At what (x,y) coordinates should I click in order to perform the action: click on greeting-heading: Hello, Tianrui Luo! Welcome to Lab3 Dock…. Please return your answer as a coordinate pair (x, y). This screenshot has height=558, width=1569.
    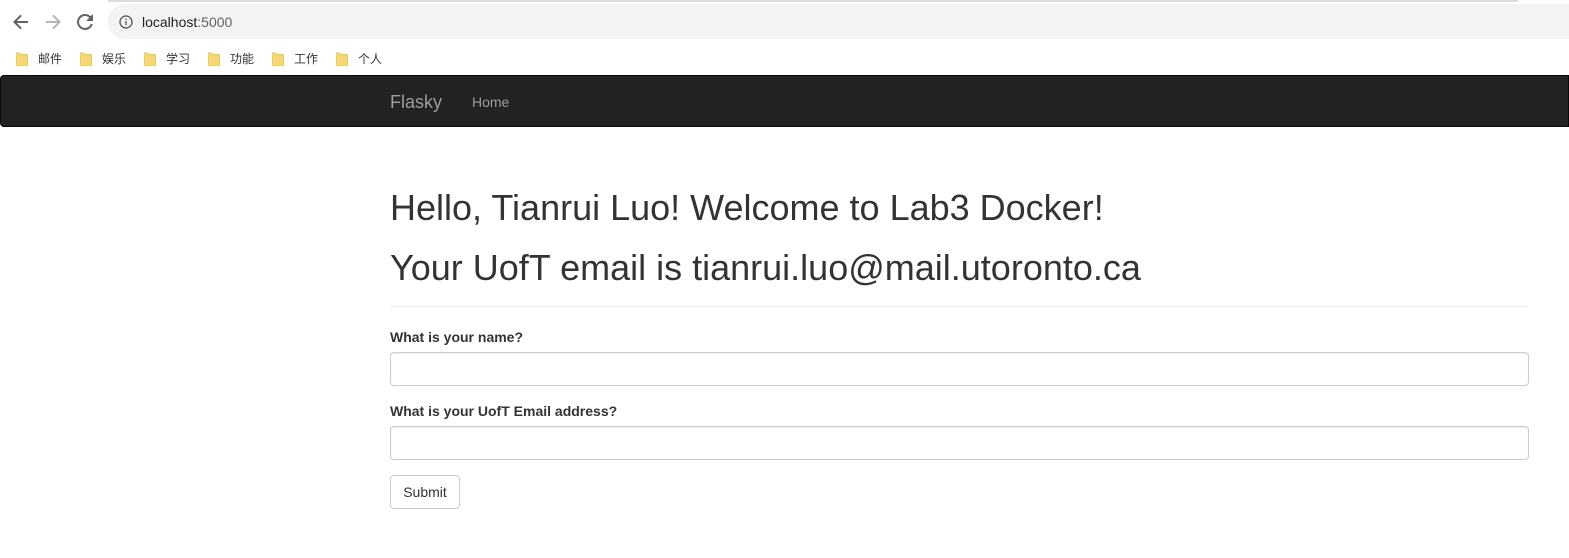
    Looking at the image, I should click on (747, 207).